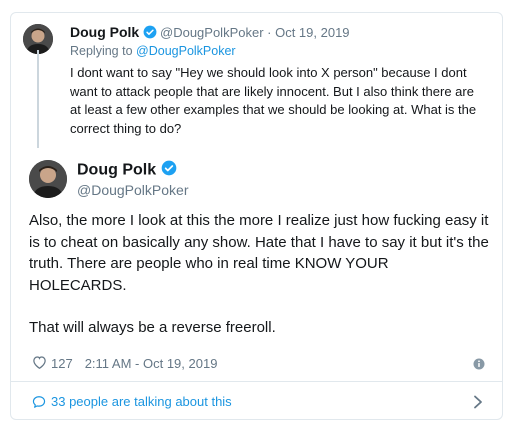 The width and height of the screenshot is (513, 428). What do you see at coordinates (255, 32) in the screenshot?
I see `quoted-handle-and-date: @DougPolkPoker · Oct 19, 2019` at bounding box center [255, 32].